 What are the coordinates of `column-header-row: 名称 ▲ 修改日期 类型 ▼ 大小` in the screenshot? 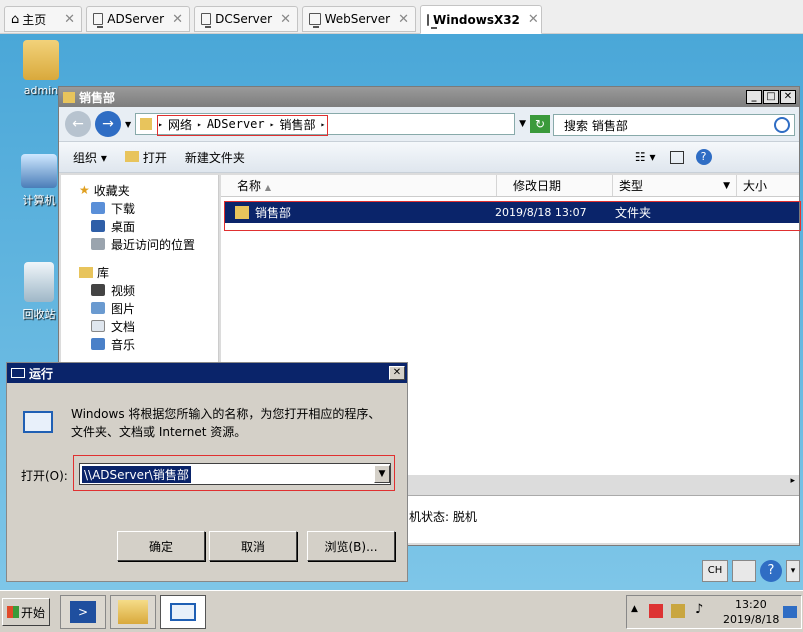 It's located at (510, 186).